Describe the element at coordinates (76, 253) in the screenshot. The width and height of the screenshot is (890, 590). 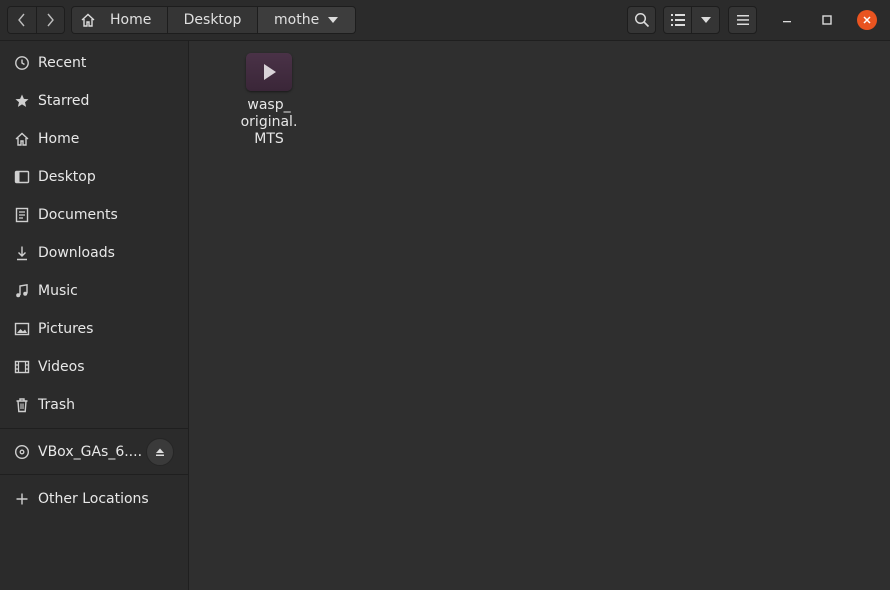
I see `sidebar-item-label: Downloads` at that location.